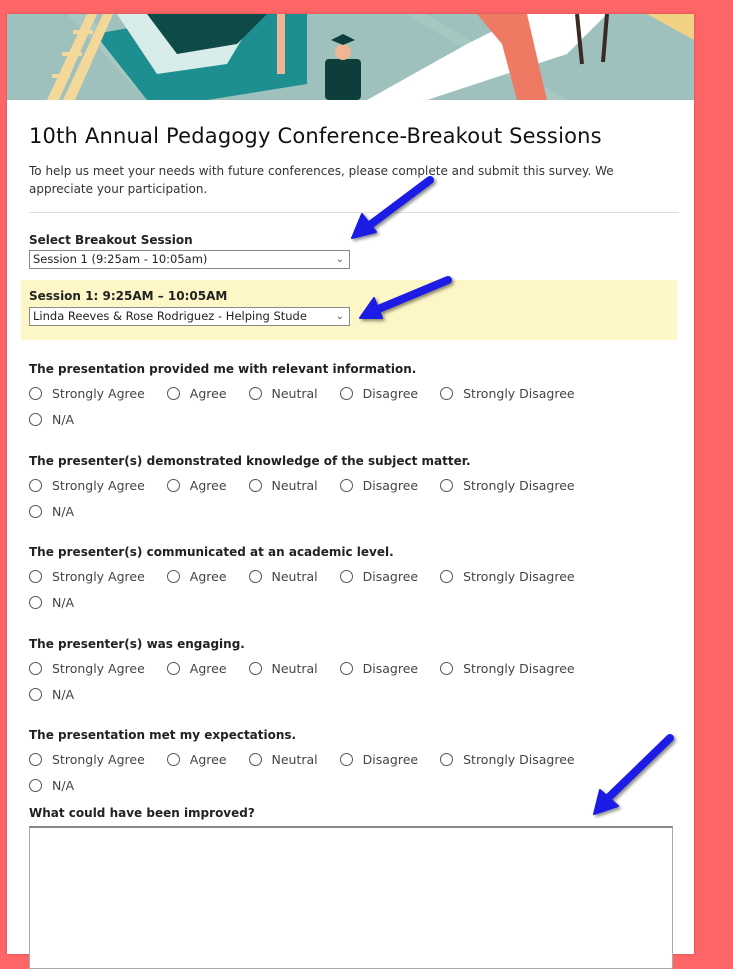  What do you see at coordinates (350, 57) in the screenshot?
I see `banner-image` at bounding box center [350, 57].